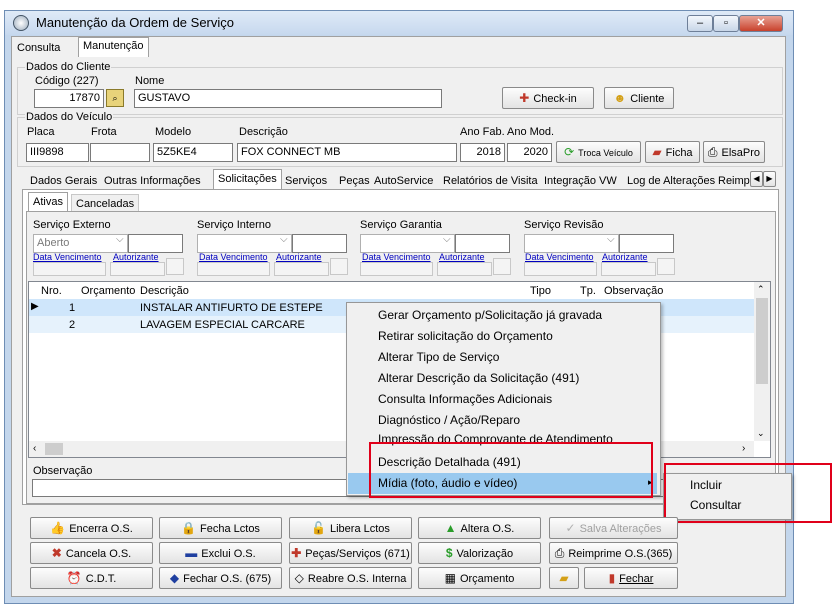 The image size is (838, 610). Describe the element at coordinates (726, 23) in the screenshot. I see `maximize-button: ▫` at that location.